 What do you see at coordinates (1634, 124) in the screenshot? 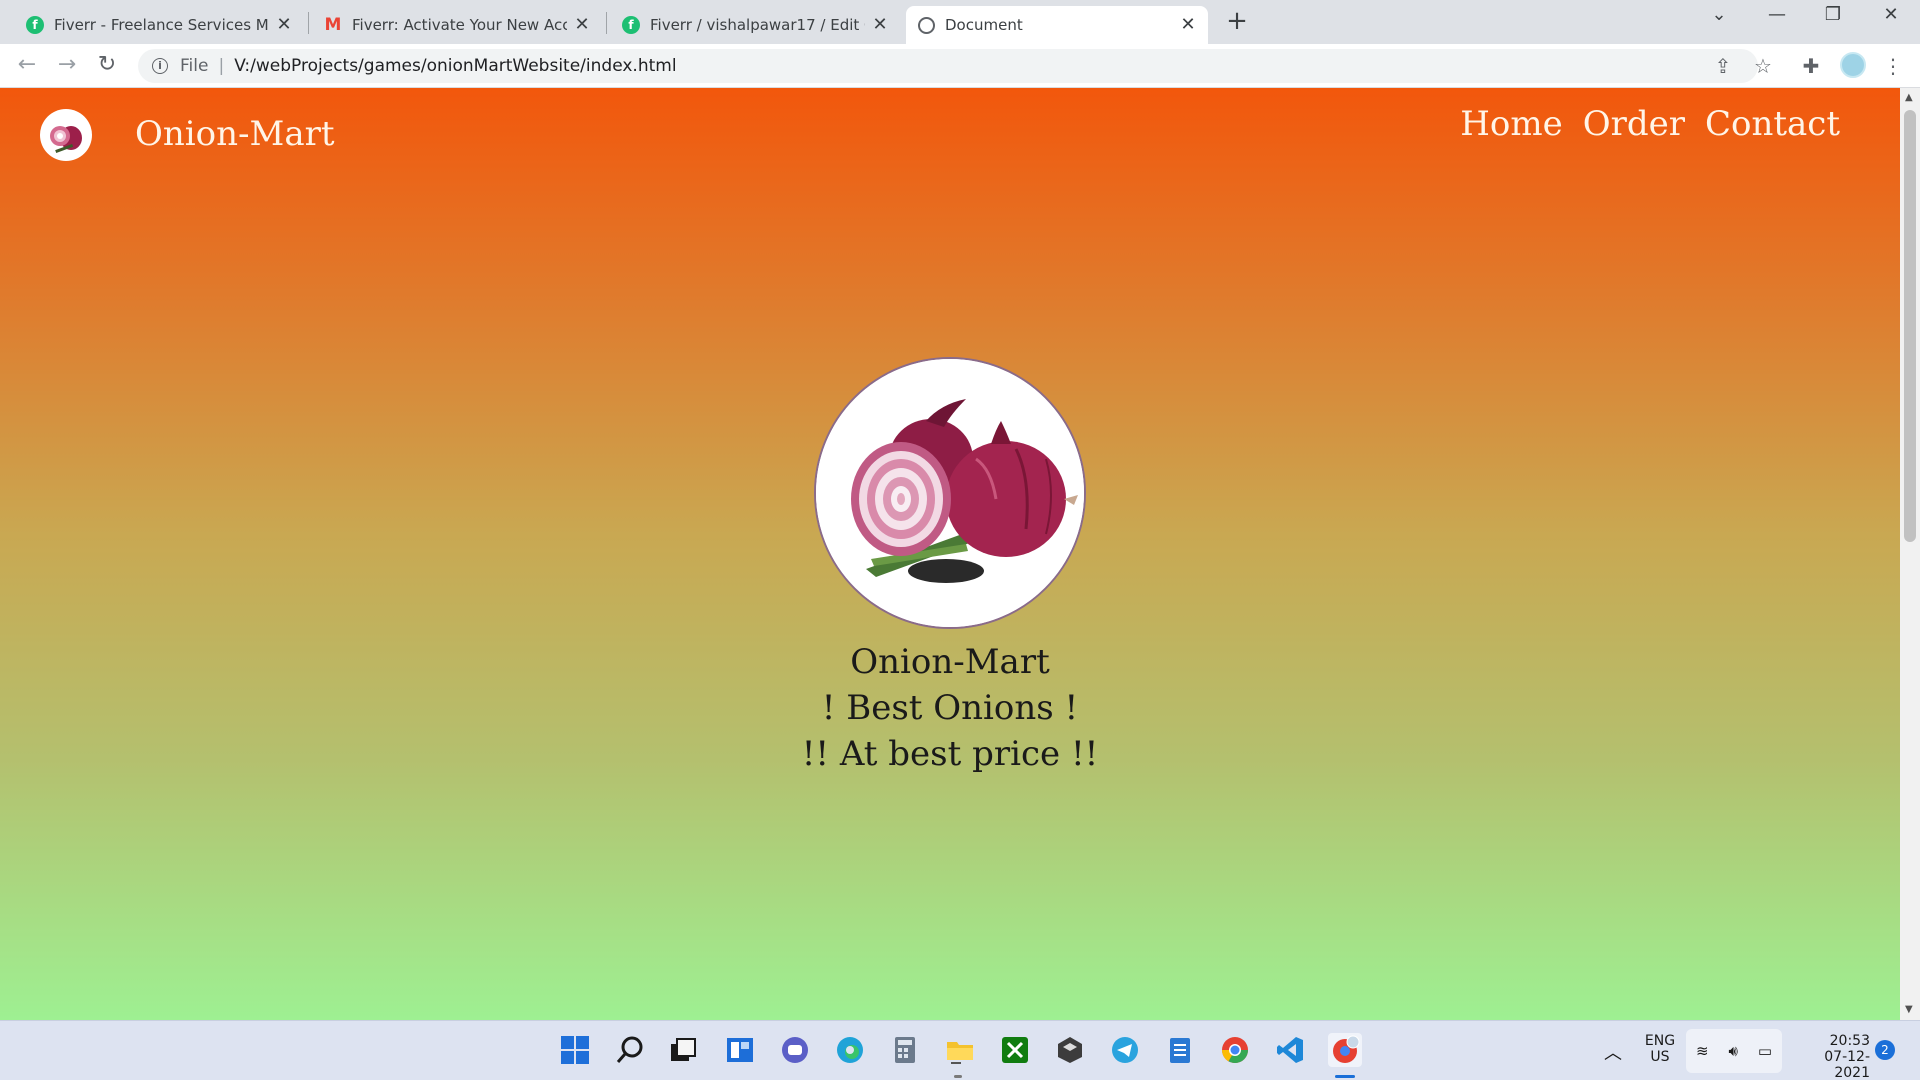
I see `nav-order: Order` at bounding box center [1634, 124].